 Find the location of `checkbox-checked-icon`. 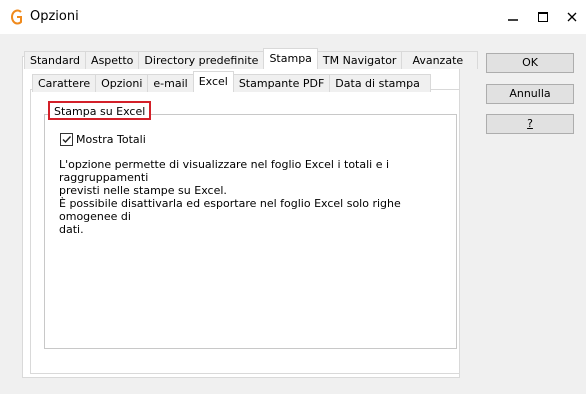

checkbox-checked-icon is located at coordinates (66, 139).